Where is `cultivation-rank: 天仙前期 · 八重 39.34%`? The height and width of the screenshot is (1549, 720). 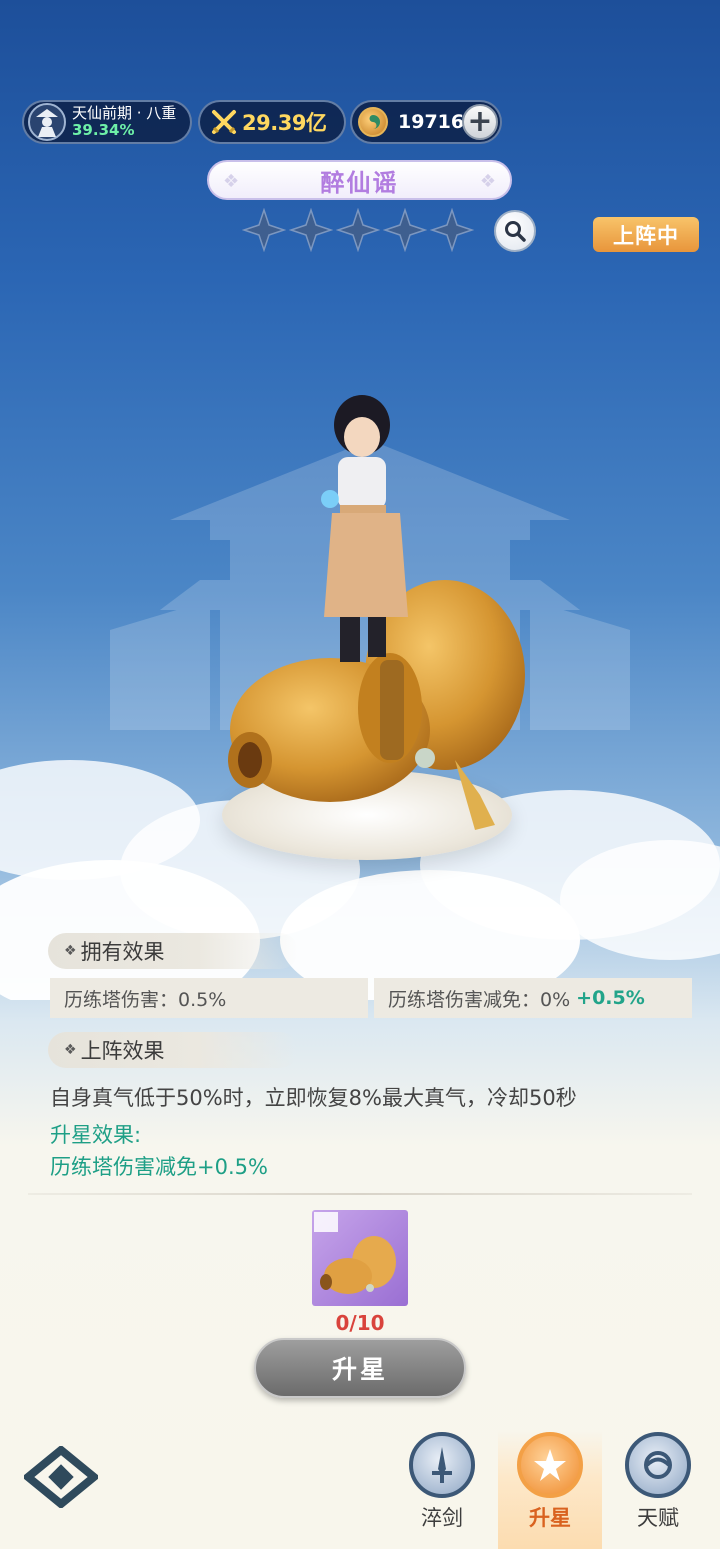
cultivation-rank: 天仙前期 · 八重 39.34% is located at coordinates (107, 122).